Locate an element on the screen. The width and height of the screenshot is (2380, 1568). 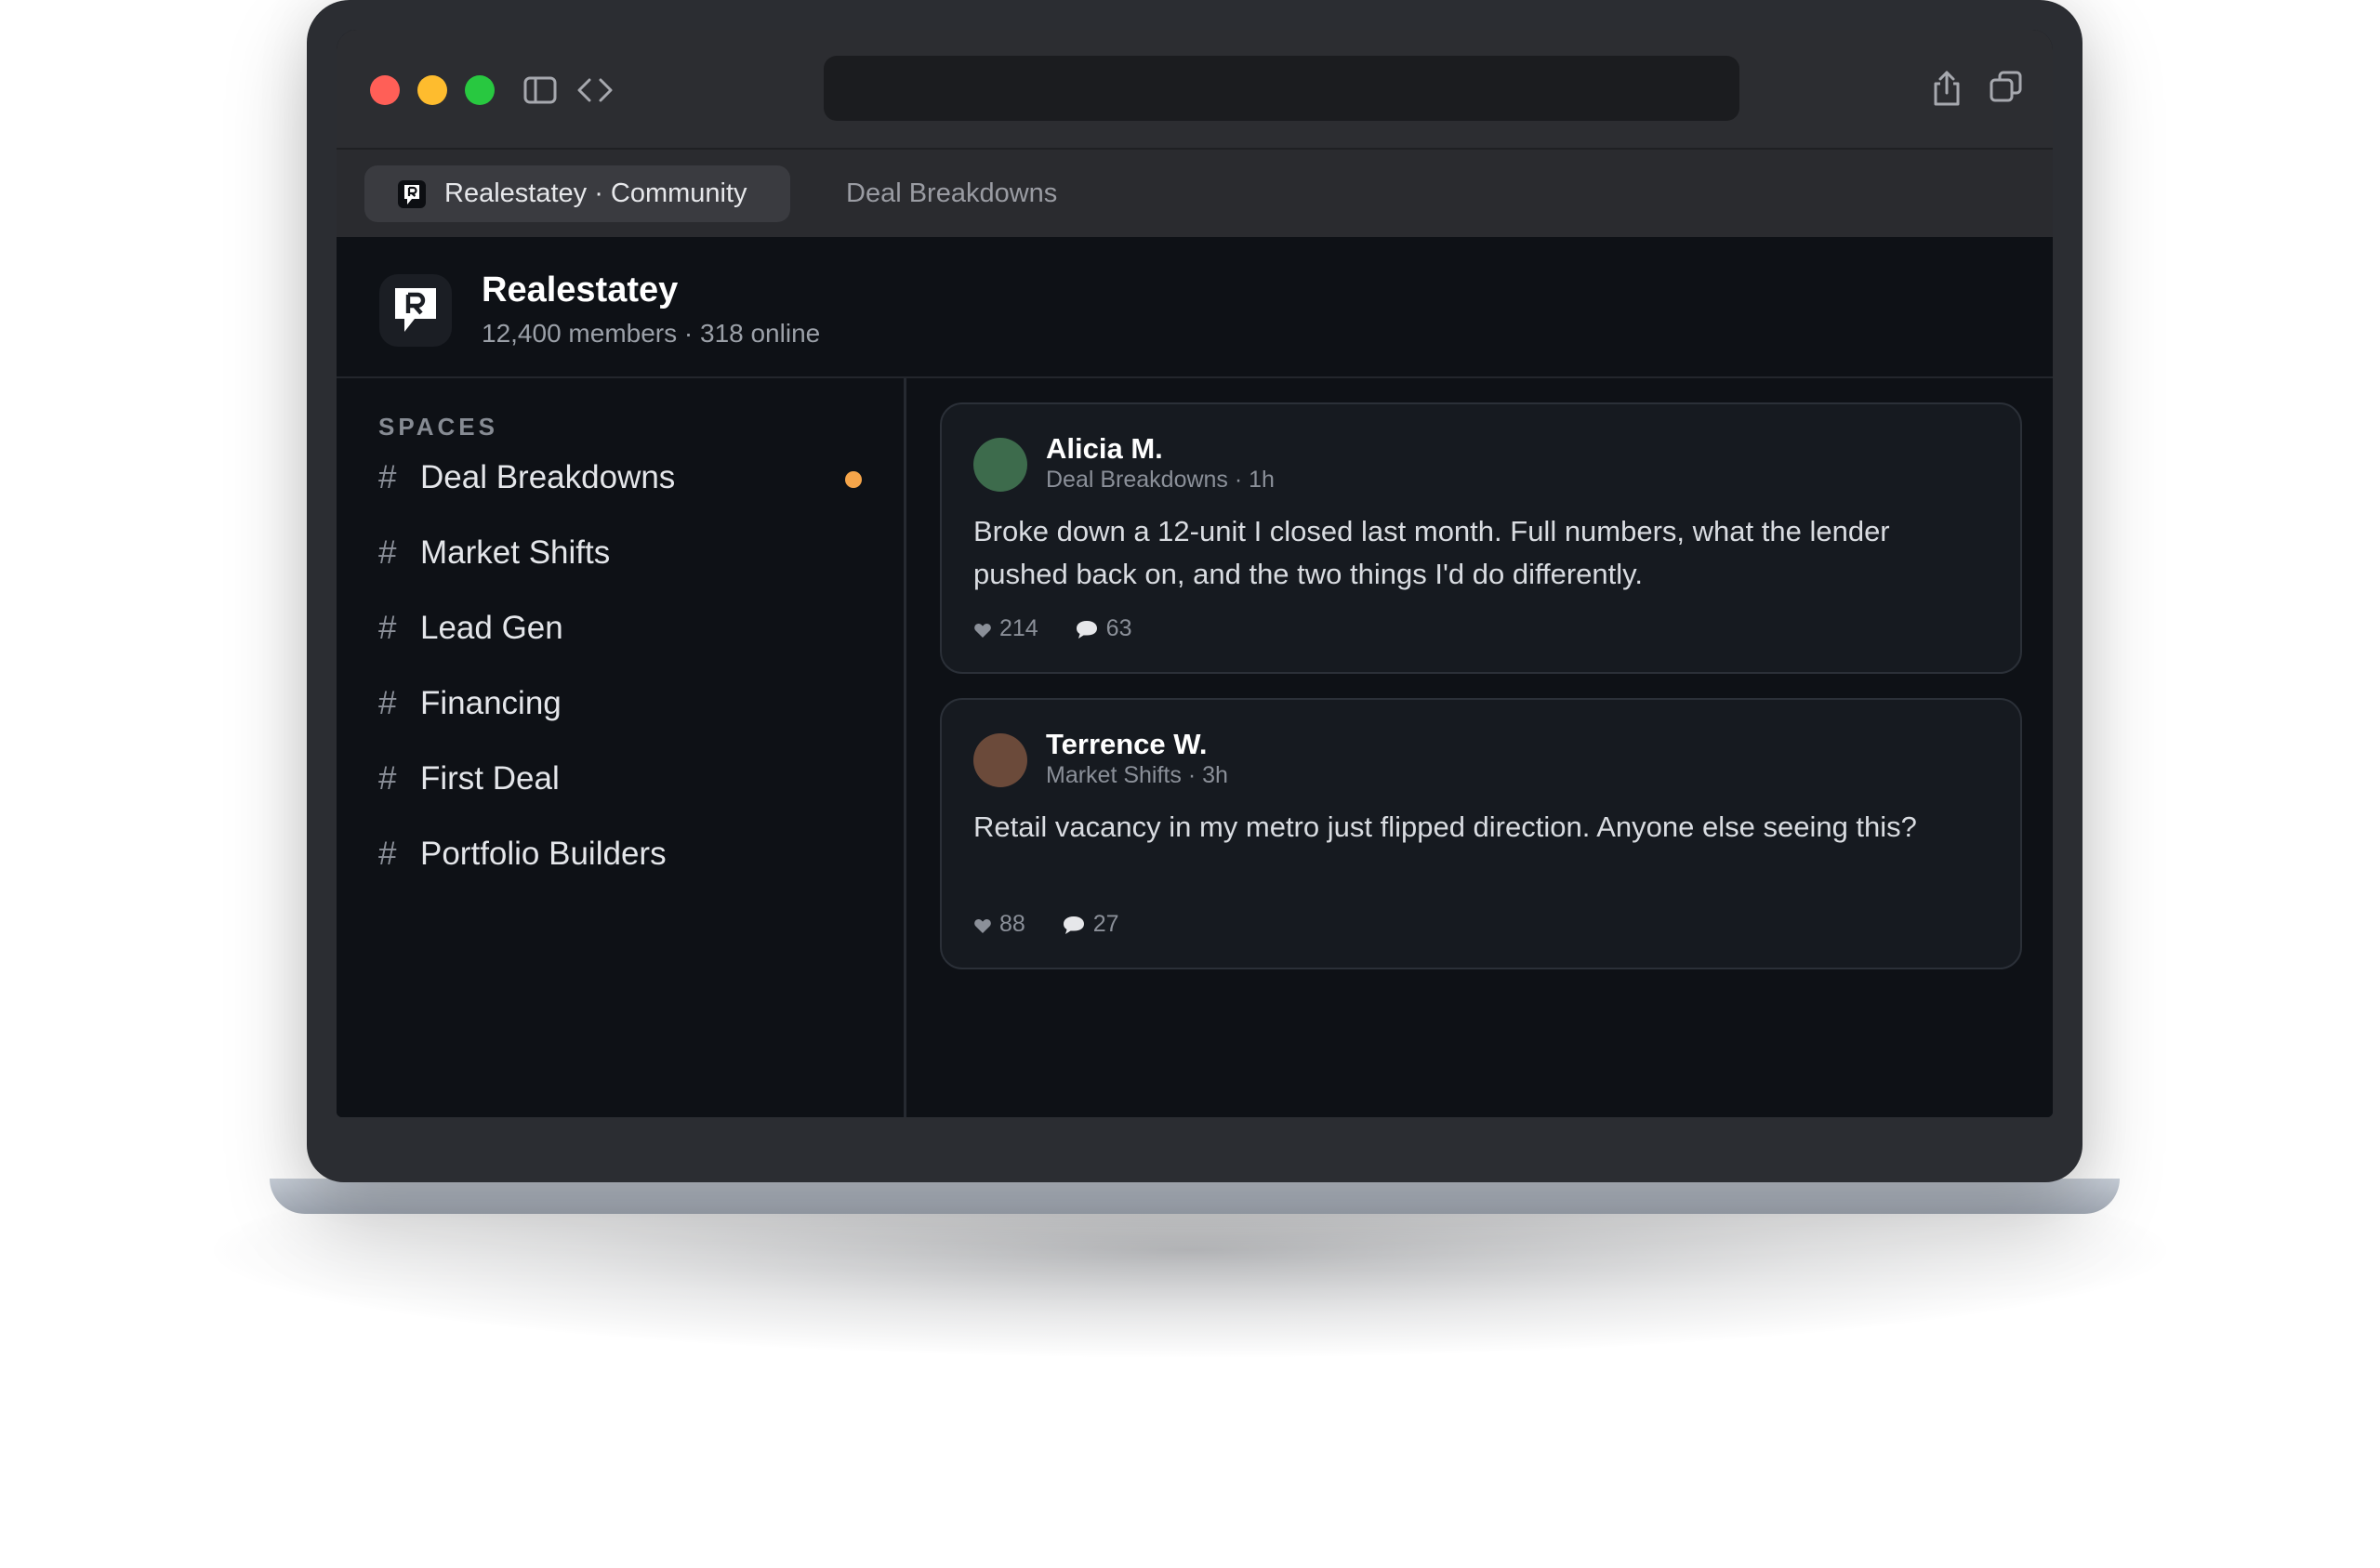
sidebar-item-label: Lead Gen is located at coordinates (491, 628).